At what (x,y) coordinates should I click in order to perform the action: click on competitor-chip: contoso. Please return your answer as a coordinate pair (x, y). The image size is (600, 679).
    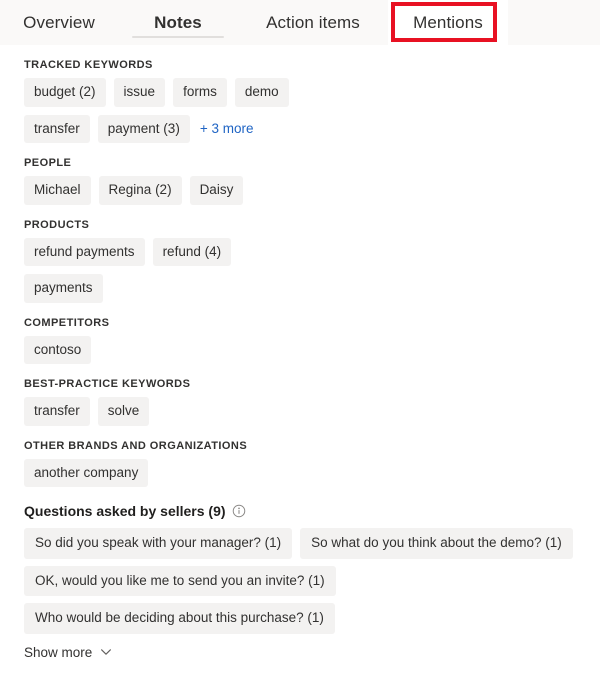
    Looking at the image, I should click on (58, 349).